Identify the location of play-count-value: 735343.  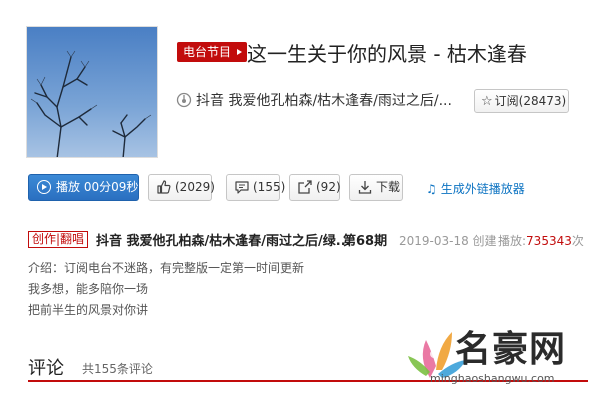
(549, 241).